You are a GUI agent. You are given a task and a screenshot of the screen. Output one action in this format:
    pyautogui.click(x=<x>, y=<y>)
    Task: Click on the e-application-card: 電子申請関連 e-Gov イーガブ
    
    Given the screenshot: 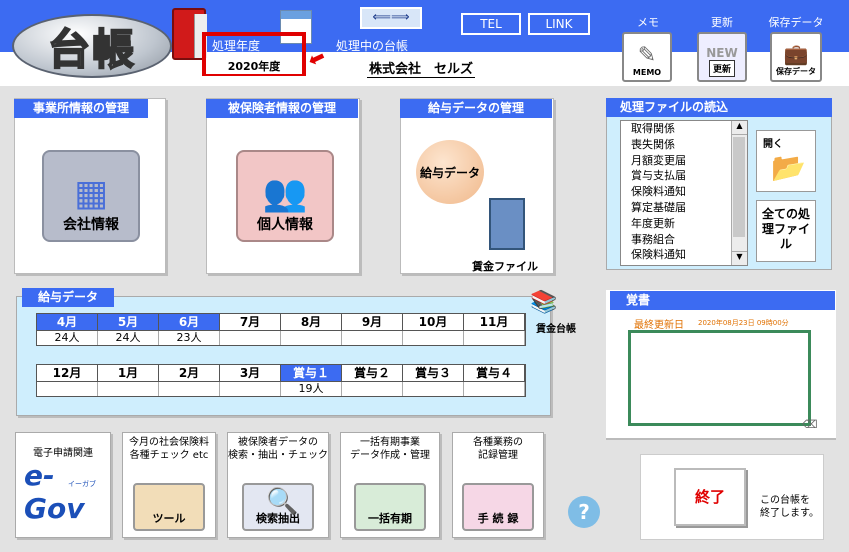 What is the action you would take?
    pyautogui.click(x=63, y=485)
    